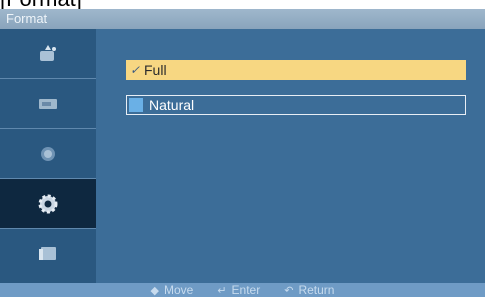  Describe the element at coordinates (289, 290) in the screenshot. I see `return-icon: ↶` at that location.